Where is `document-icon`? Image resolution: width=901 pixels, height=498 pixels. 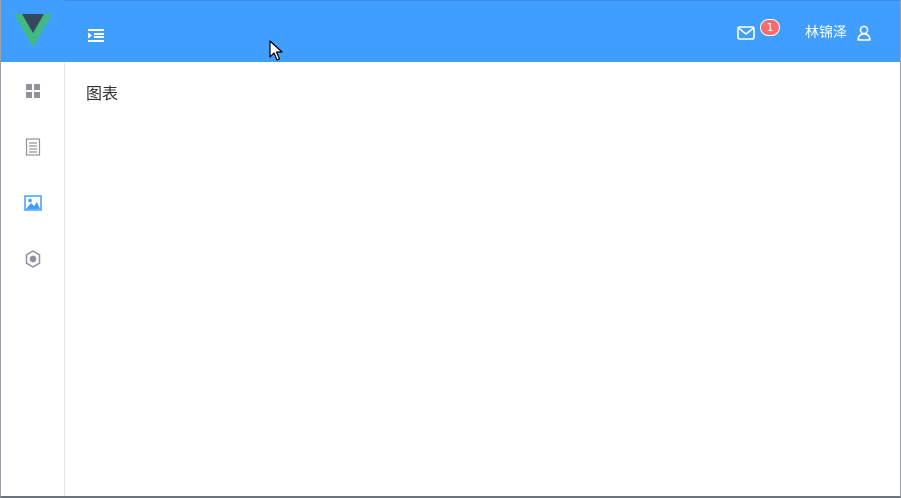
document-icon is located at coordinates (33, 147).